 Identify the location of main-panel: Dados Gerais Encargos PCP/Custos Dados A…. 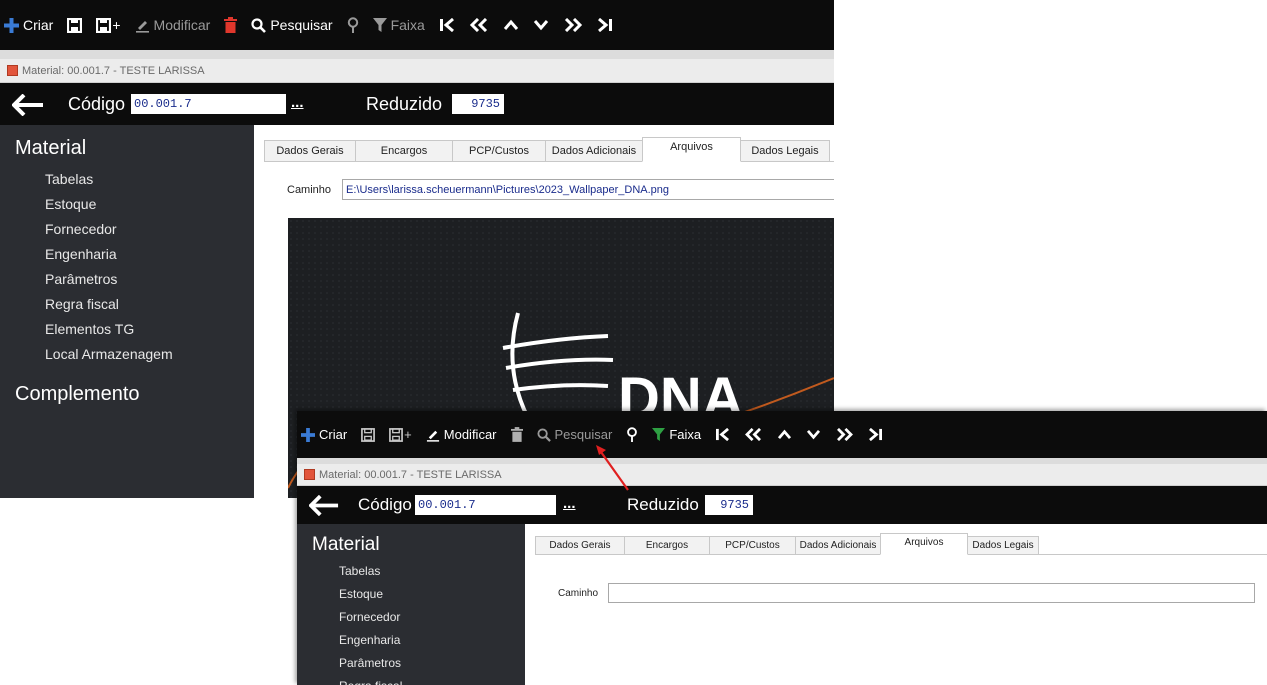
(896, 604).